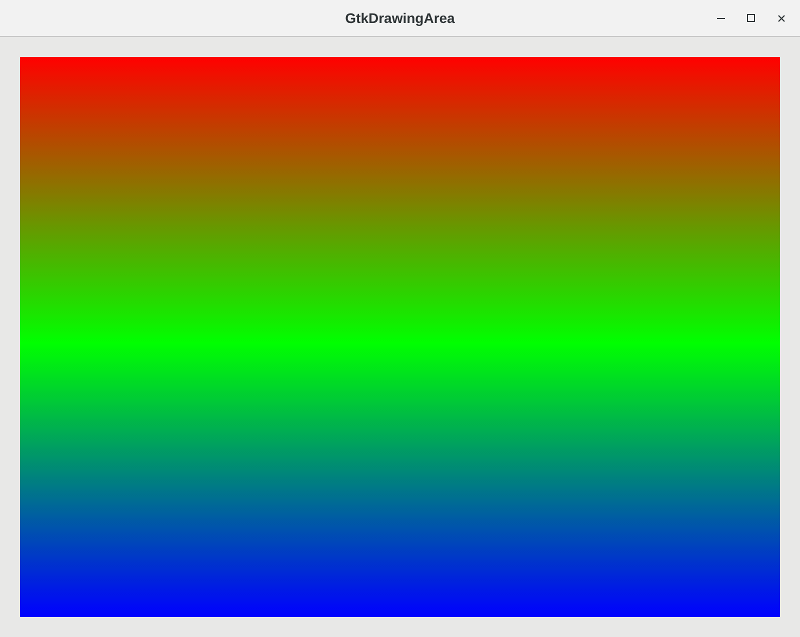  I want to click on close-icon, so click(781, 18).